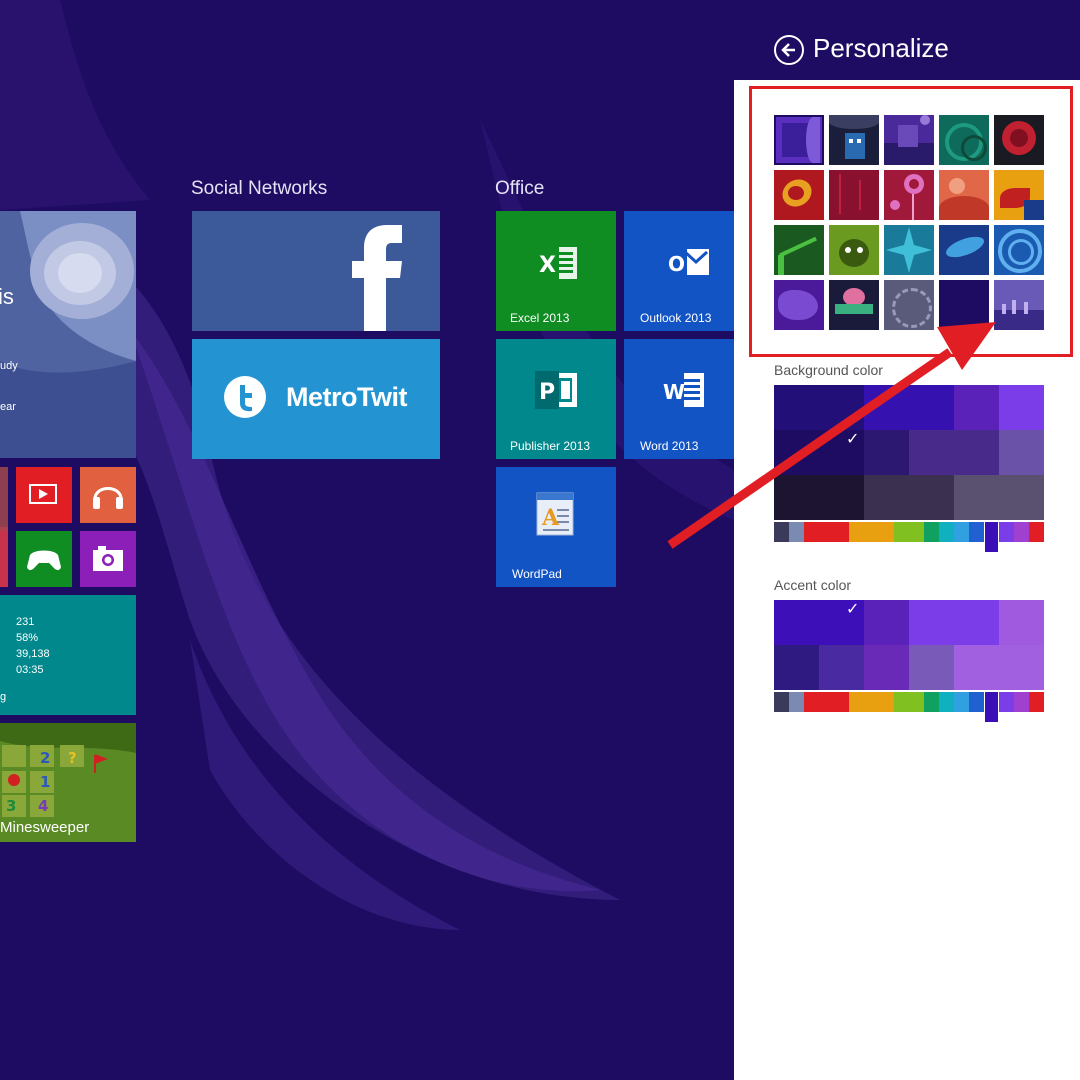  I want to click on camera-icon, so click(108, 558).